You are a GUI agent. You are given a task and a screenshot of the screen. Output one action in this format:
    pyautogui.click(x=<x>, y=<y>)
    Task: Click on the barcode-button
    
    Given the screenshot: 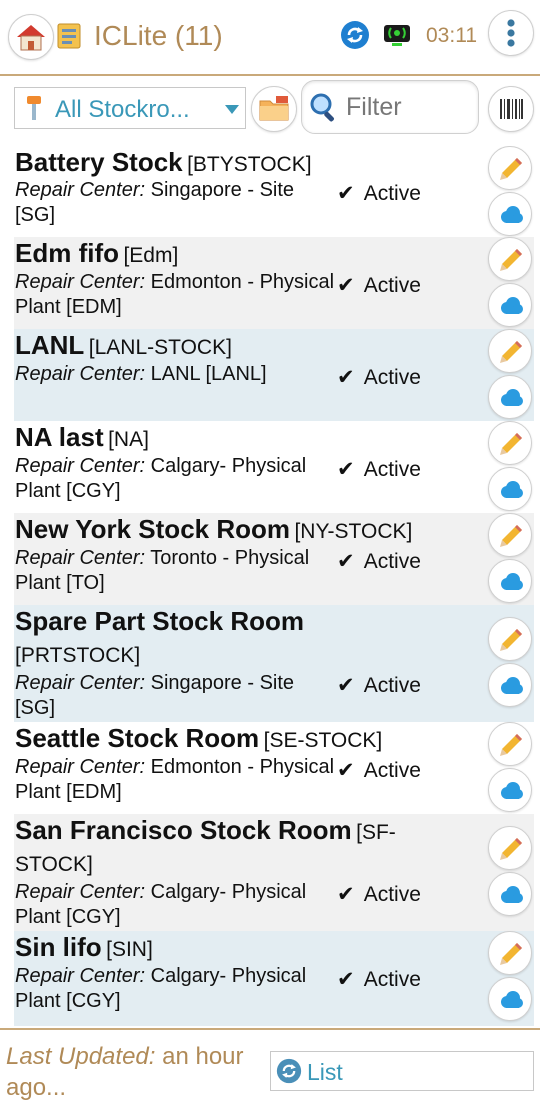 What is the action you would take?
    pyautogui.click(x=511, y=109)
    